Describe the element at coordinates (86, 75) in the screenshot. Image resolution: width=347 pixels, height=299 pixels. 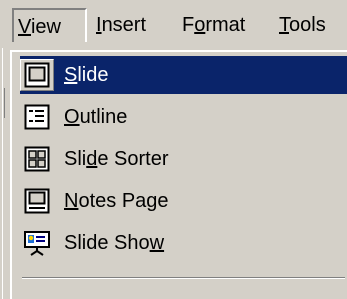
I see `menu-item-slide-label: Slide` at that location.